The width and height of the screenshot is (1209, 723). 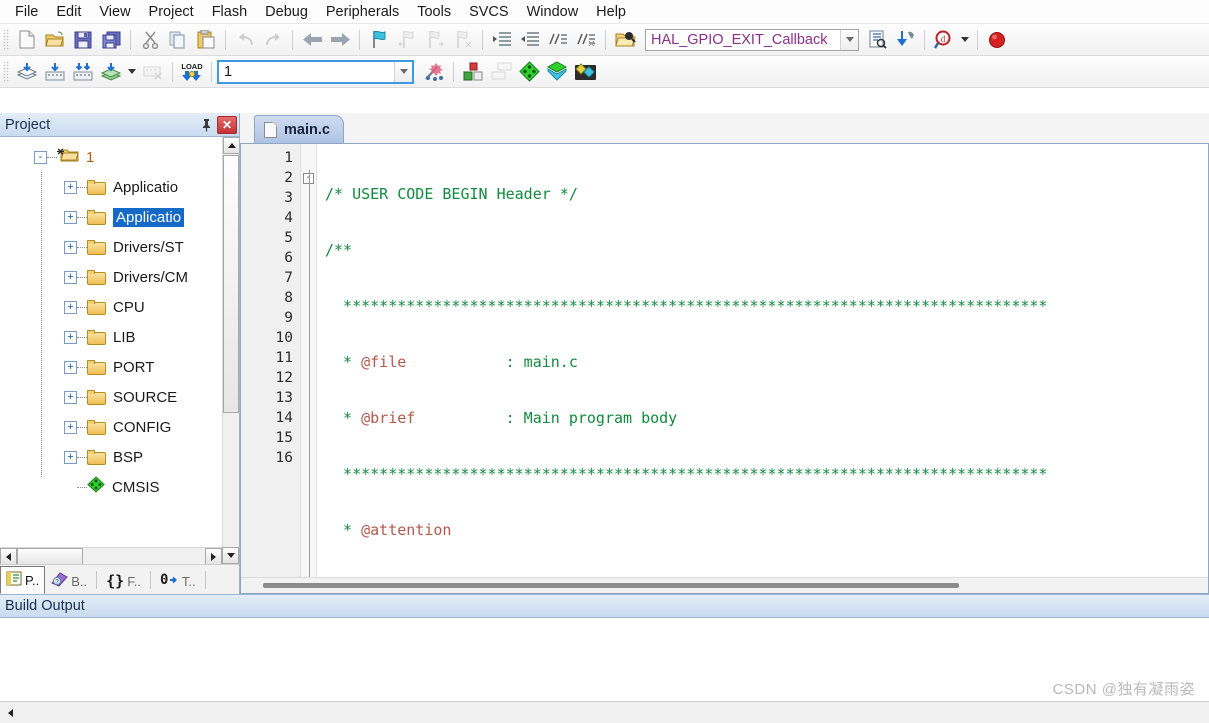 I want to click on target-select-arrow, so click(x=403, y=71).